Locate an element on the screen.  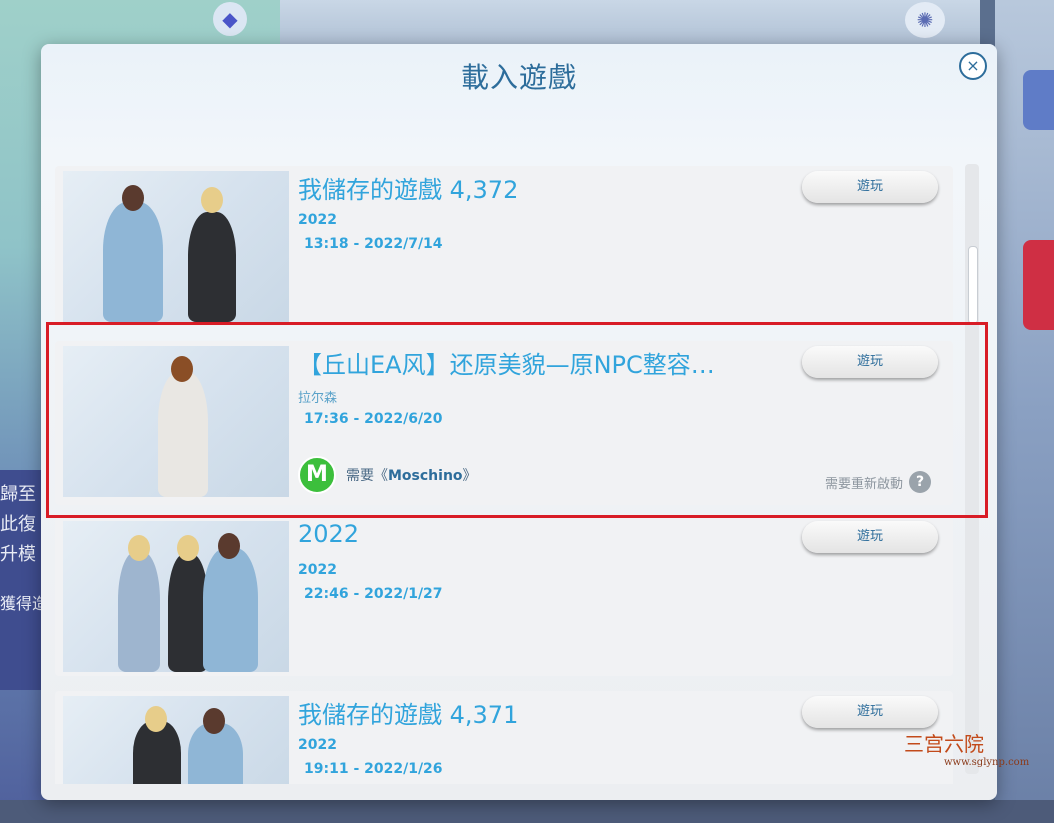
scrollbar-thumb is located at coordinates (973, 285).